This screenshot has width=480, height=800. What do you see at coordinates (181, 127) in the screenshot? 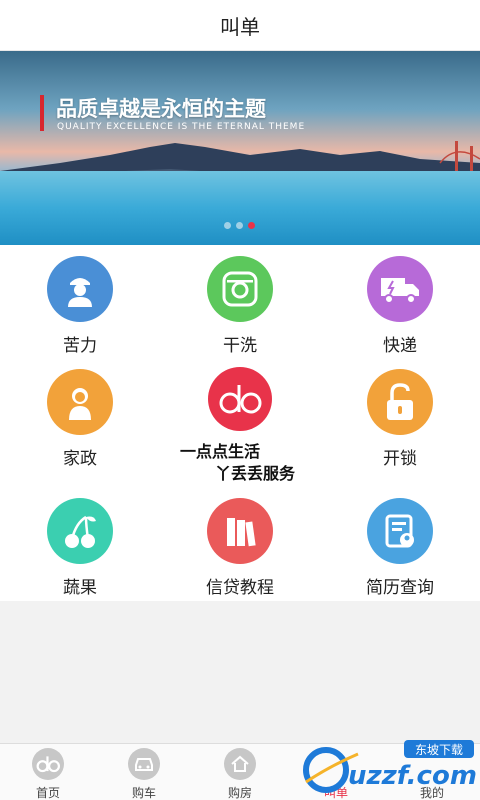
I see `banner-subline: QUALITY EXCELLENCE IS THE ETERNAL THEME` at bounding box center [181, 127].